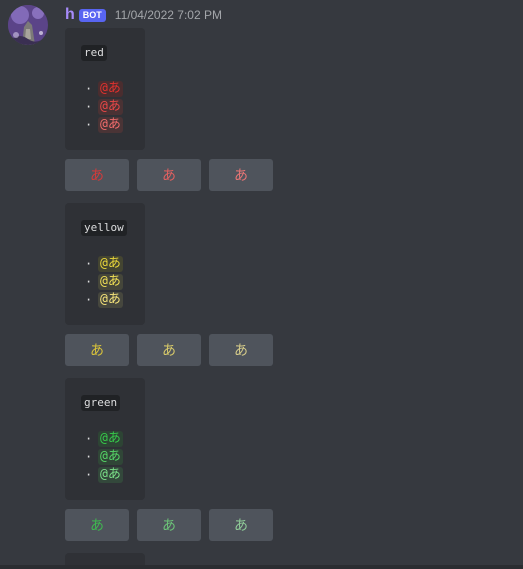 This screenshot has height=569, width=523. I want to click on username: h, so click(70, 15).